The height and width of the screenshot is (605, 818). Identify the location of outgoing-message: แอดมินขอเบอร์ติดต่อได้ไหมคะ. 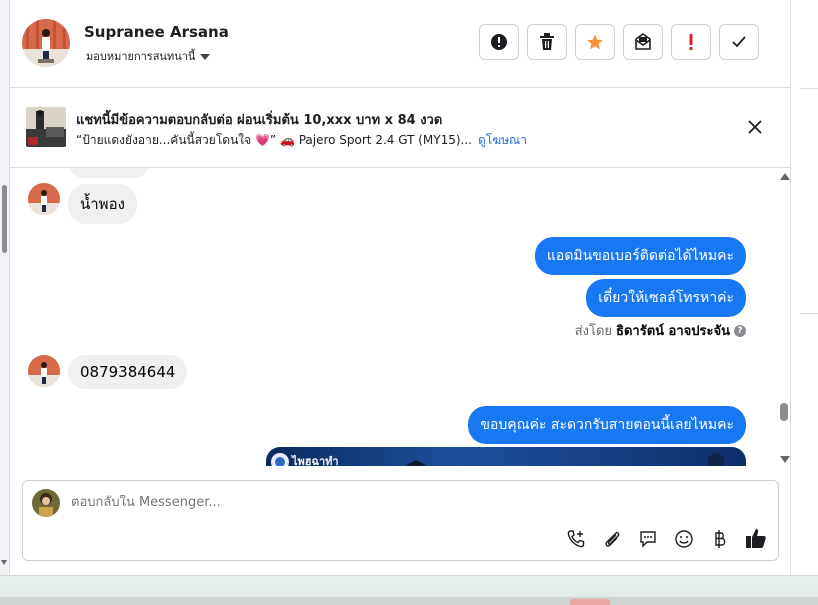
(640, 256).